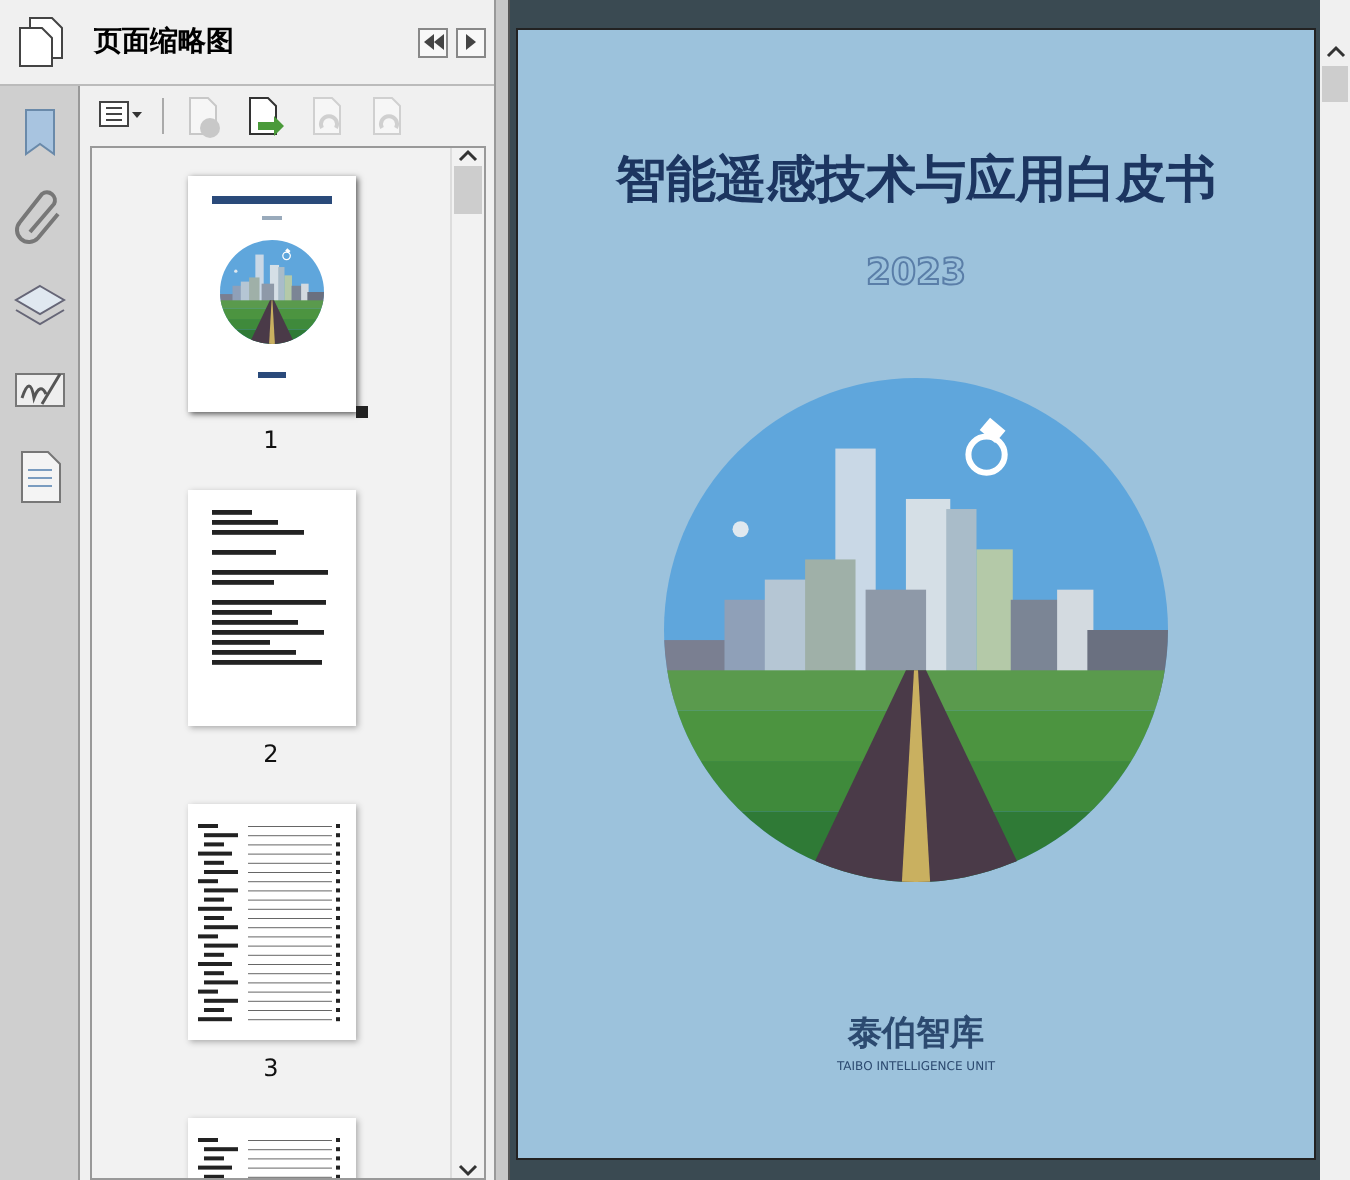 This screenshot has width=1350, height=1180. Describe the element at coordinates (916, 180) in the screenshot. I see `document-title: 智能遥感技术与应用白皮书` at that location.